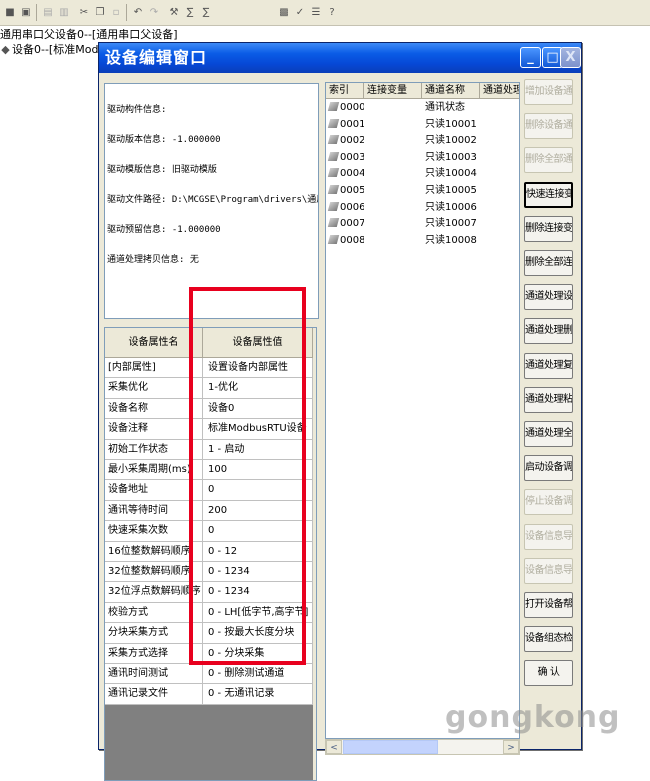  What do you see at coordinates (393, 91) in the screenshot?
I see `header-connected-var: 连接变量` at bounding box center [393, 91].